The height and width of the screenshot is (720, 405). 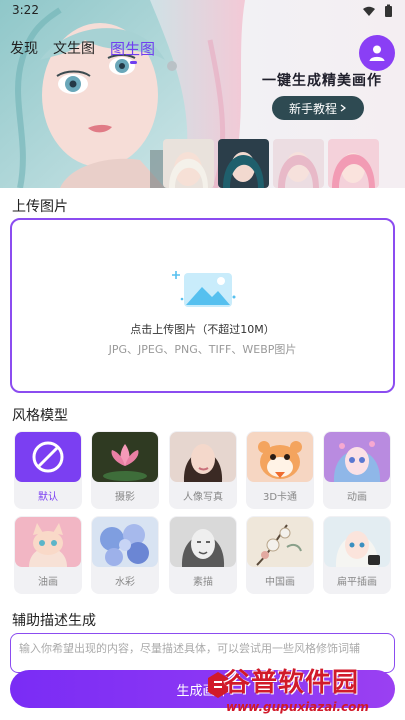 I want to click on chevron-right-icon, so click(x=343, y=108).